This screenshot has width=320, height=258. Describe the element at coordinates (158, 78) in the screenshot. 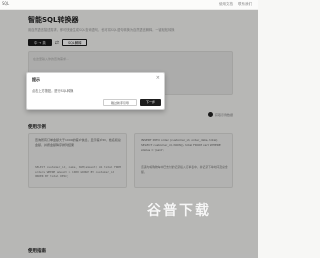

I see `close-icon: ×` at that location.